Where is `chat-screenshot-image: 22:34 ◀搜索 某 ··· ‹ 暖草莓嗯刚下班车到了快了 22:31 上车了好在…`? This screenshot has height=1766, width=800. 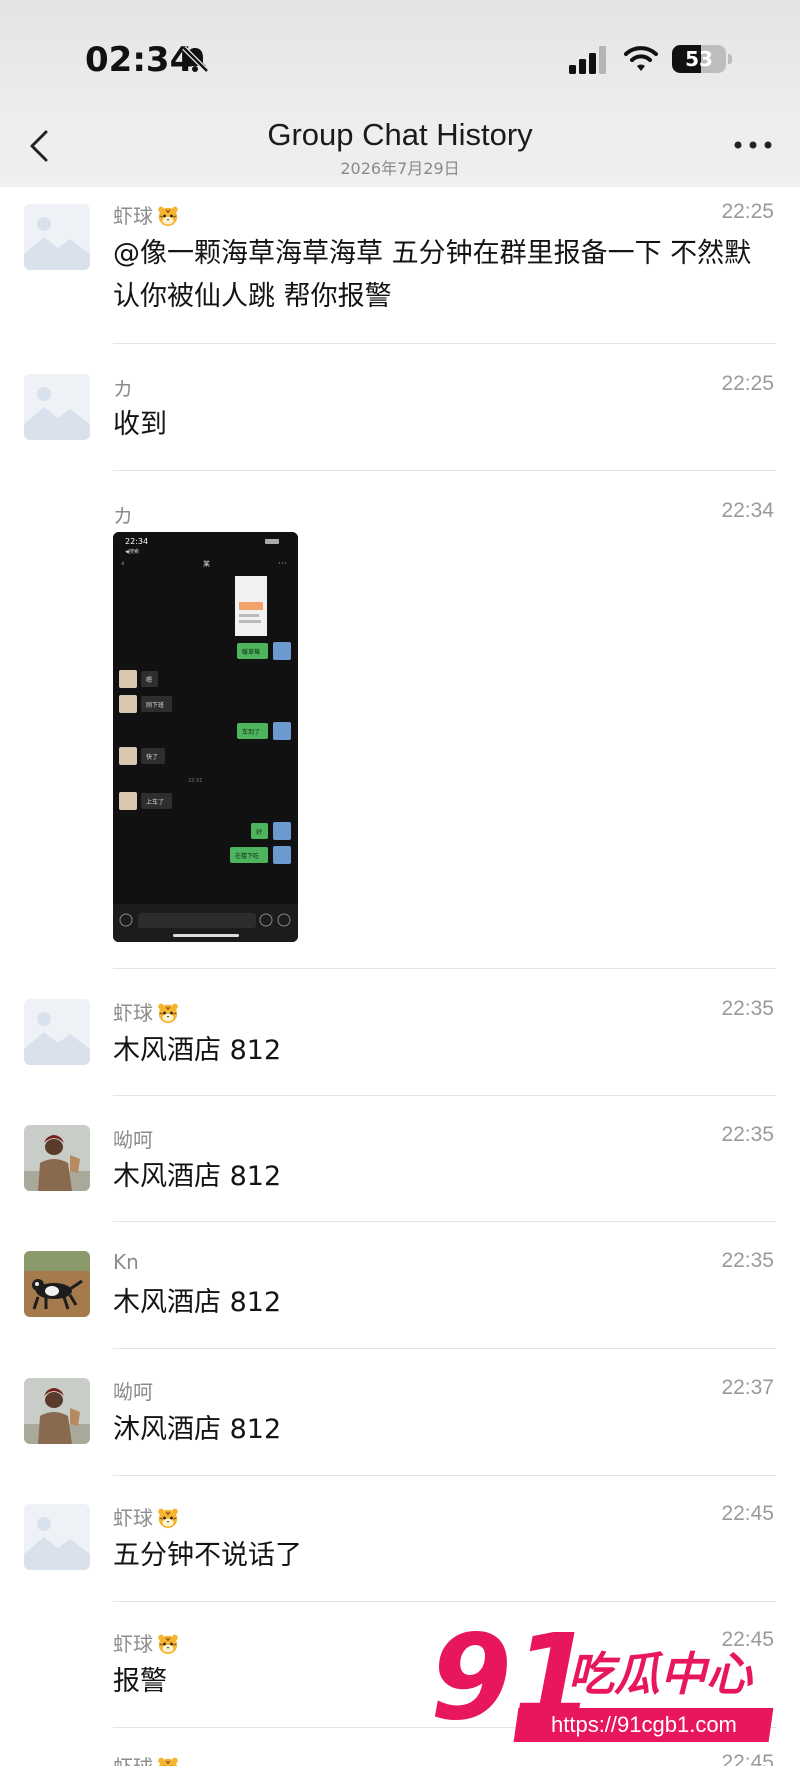 chat-screenshot-image: 22:34 ◀搜索 某 ··· ‹ 暖草莓嗯刚下班车到了快了 22:31 上车了好在… is located at coordinates (205, 737).